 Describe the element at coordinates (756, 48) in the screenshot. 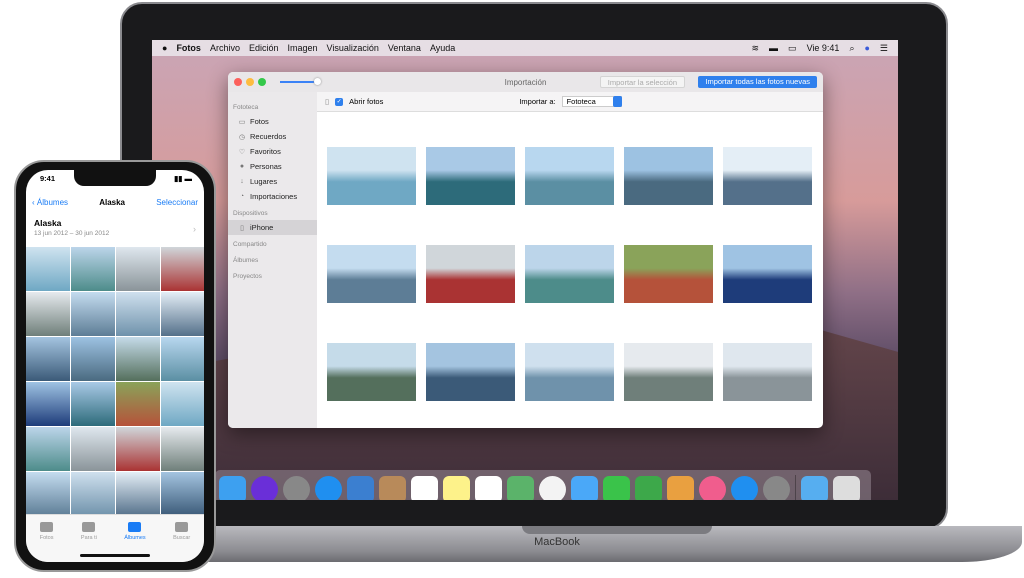

I see `wifi-icon: ≋` at that location.